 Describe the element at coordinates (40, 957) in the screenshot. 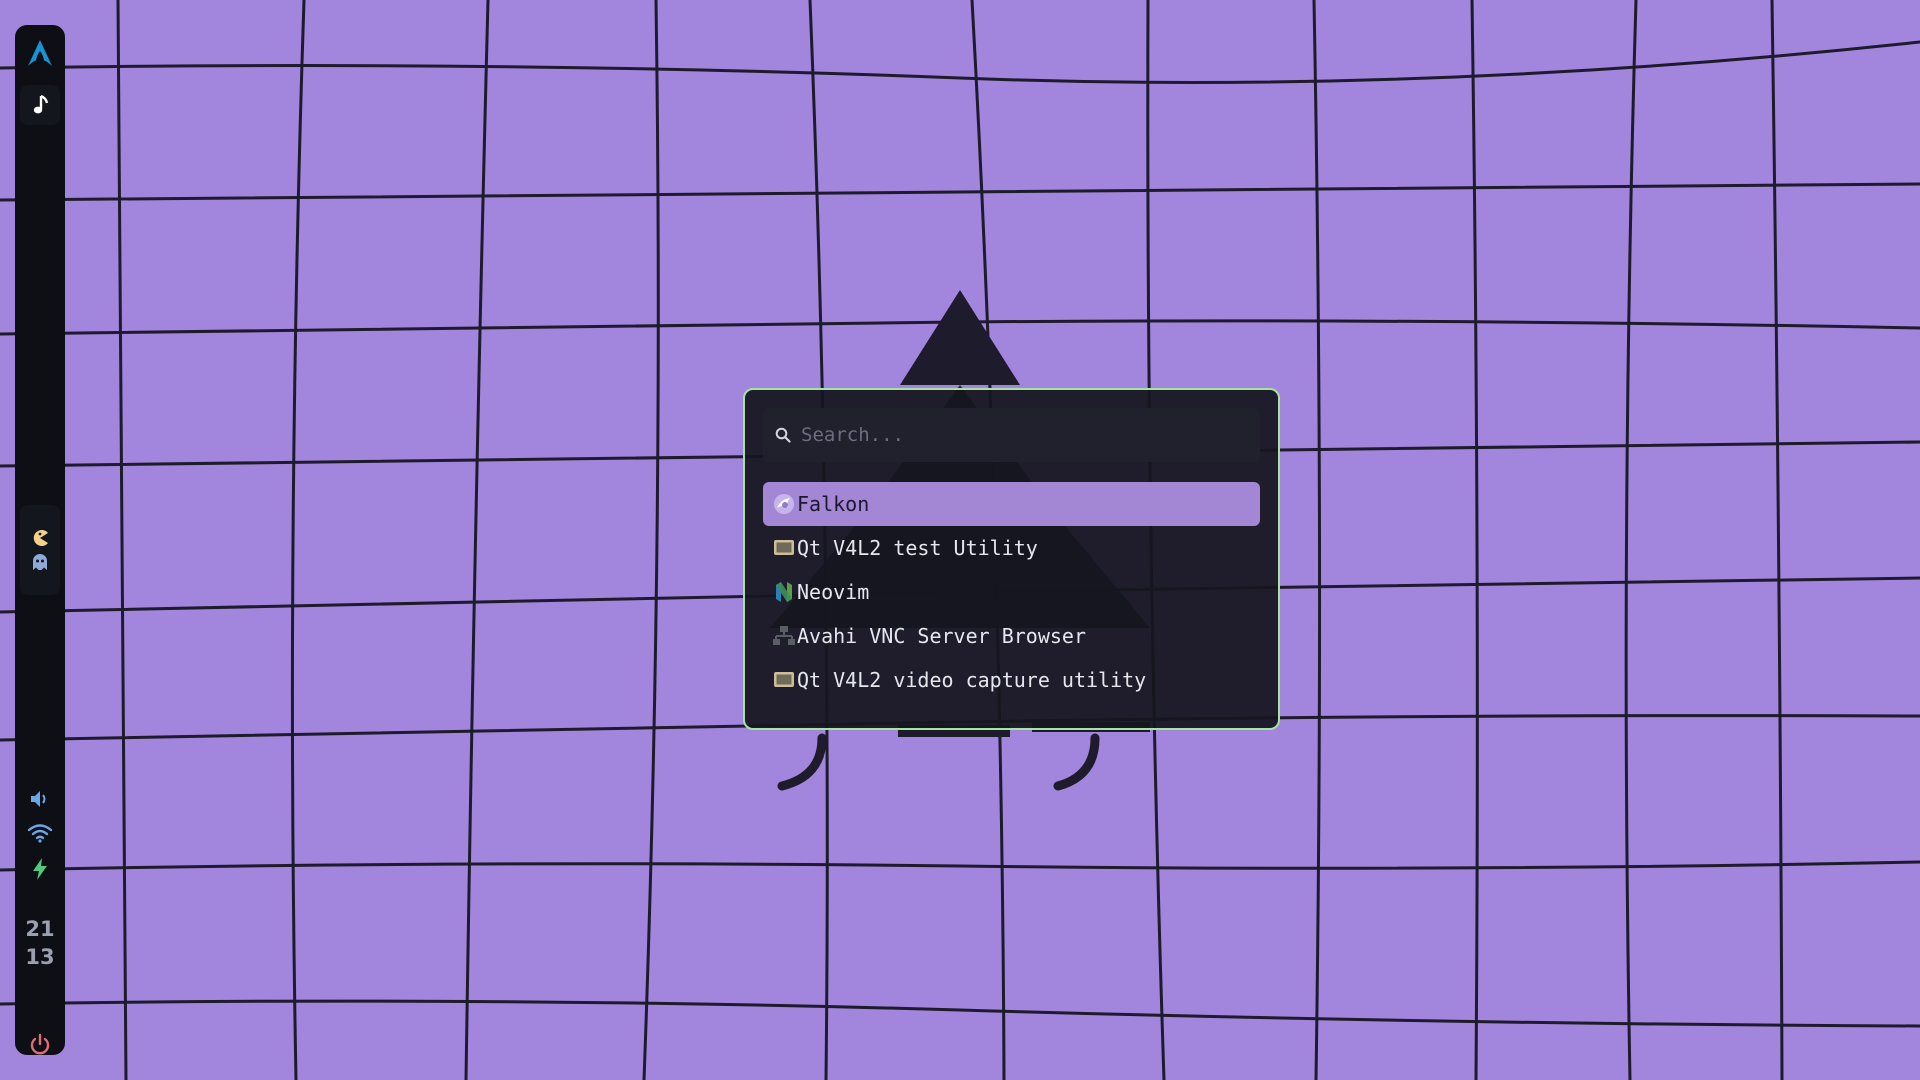

I see `clock-minute: 13` at that location.